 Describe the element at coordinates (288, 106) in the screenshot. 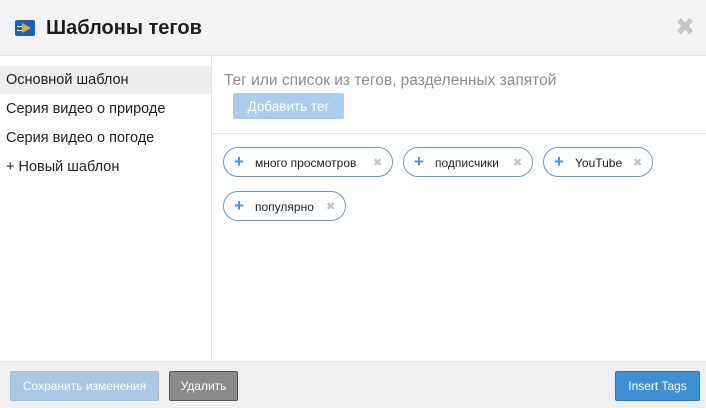

I see `add-tag-button: Добавить тег` at that location.